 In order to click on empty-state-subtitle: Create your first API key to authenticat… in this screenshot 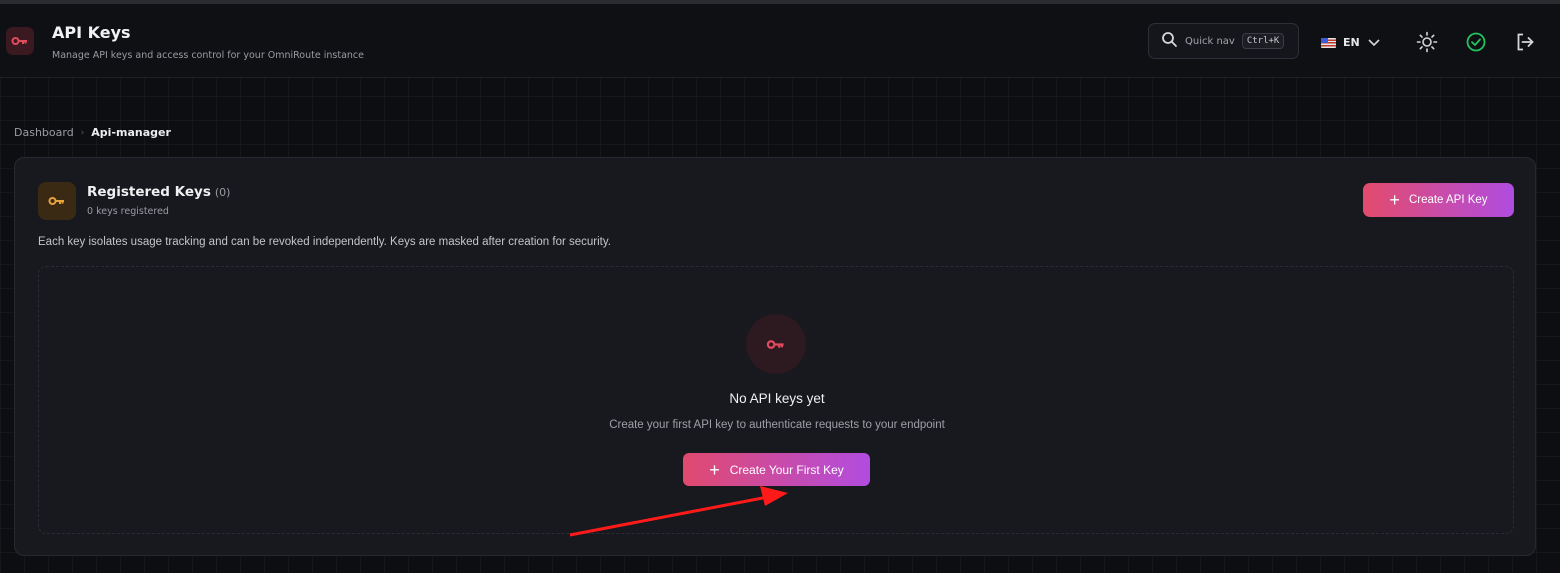, I will do `click(777, 425)`.